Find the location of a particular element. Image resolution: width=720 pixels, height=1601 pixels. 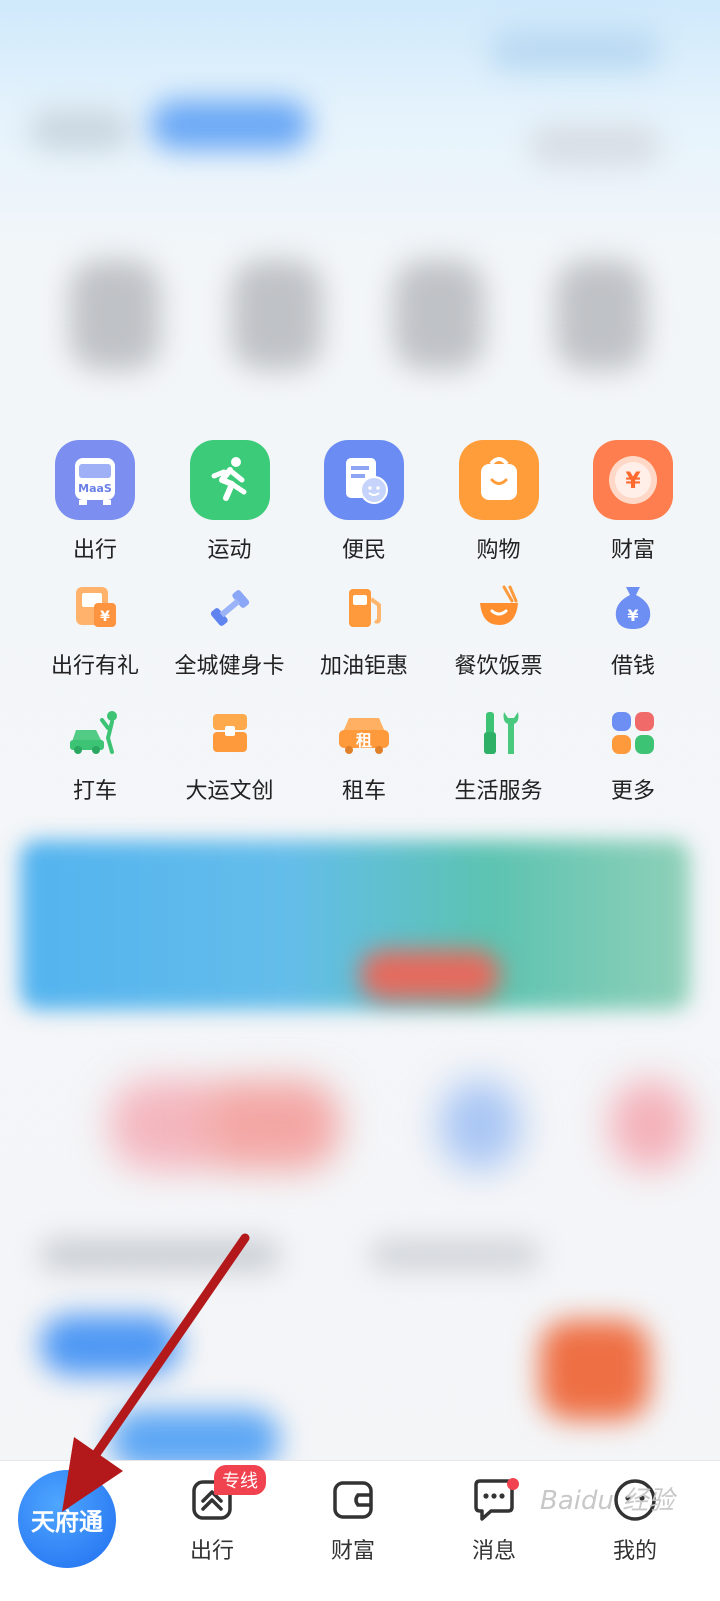

unread-dot is located at coordinates (513, 1484).